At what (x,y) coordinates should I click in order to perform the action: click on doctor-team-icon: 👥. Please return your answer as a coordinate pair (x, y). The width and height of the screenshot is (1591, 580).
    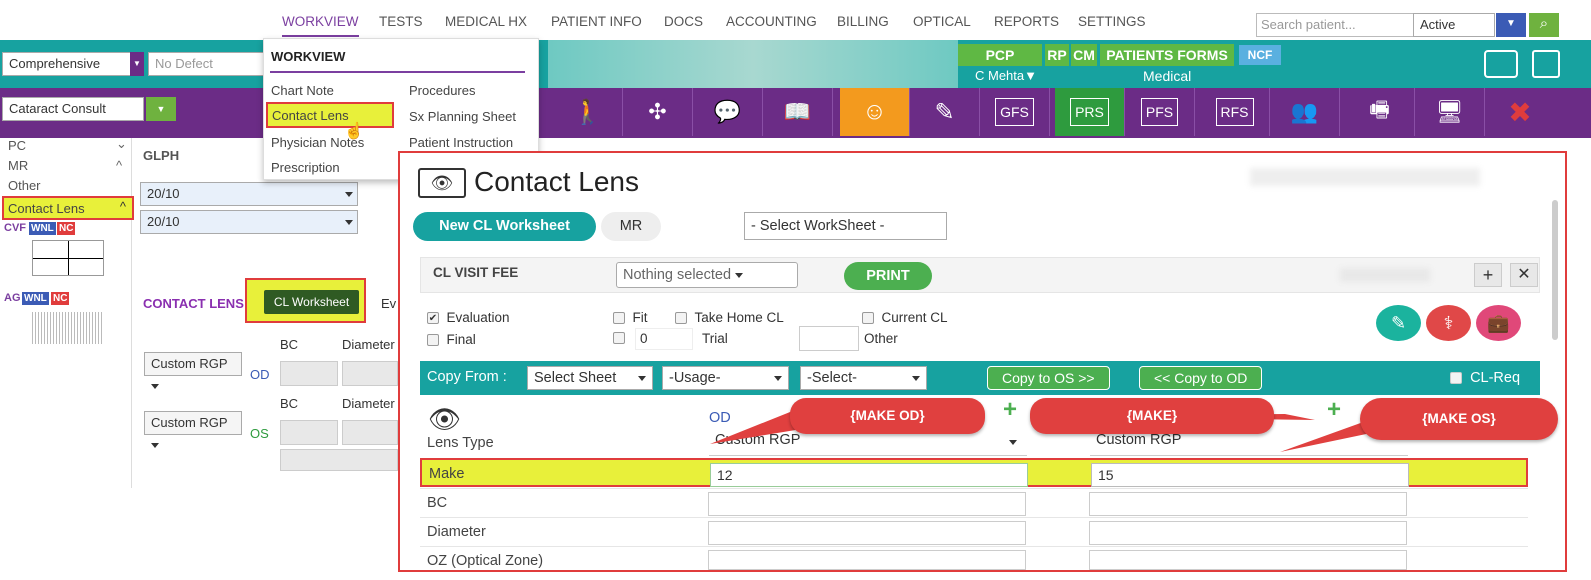
    Looking at the image, I should click on (1305, 112).